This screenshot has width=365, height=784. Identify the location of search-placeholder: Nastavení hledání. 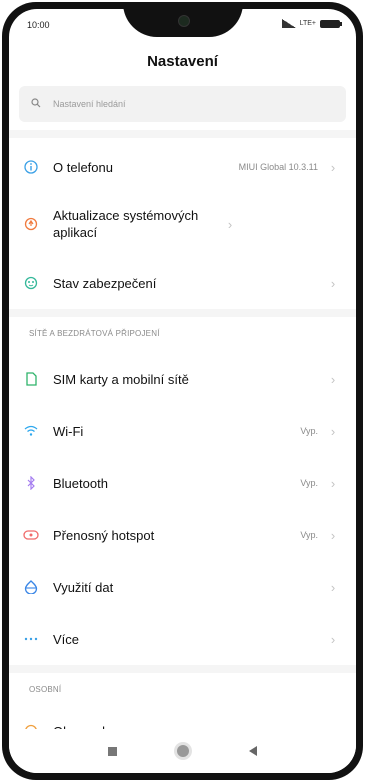
(89, 104).